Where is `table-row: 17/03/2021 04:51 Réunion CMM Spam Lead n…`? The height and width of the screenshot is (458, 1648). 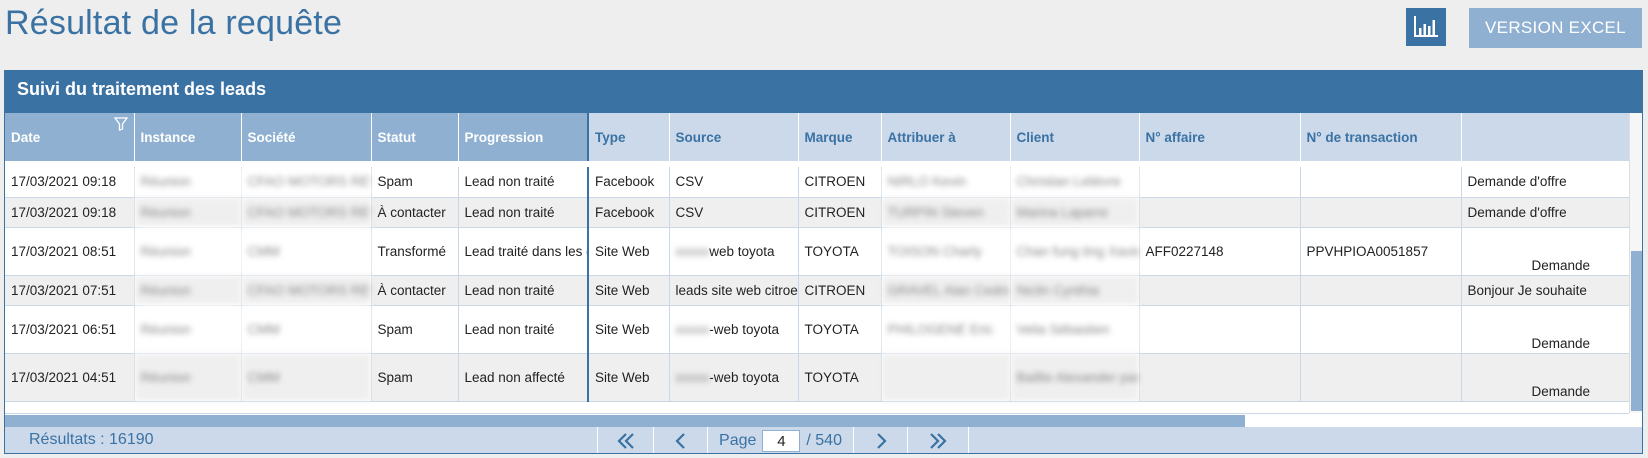 table-row: 17/03/2021 04:51 Réunion CMM Spam Lead n… is located at coordinates (817, 377).